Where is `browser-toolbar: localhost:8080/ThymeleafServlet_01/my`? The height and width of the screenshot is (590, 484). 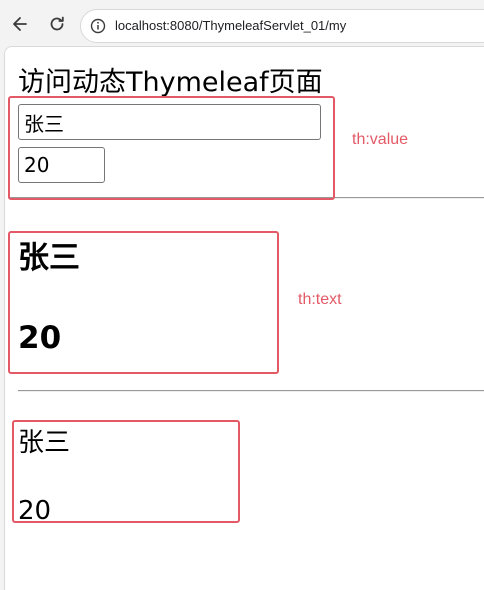
browser-toolbar: localhost:8080/ThymeleafServlet_01/my is located at coordinates (242, 25).